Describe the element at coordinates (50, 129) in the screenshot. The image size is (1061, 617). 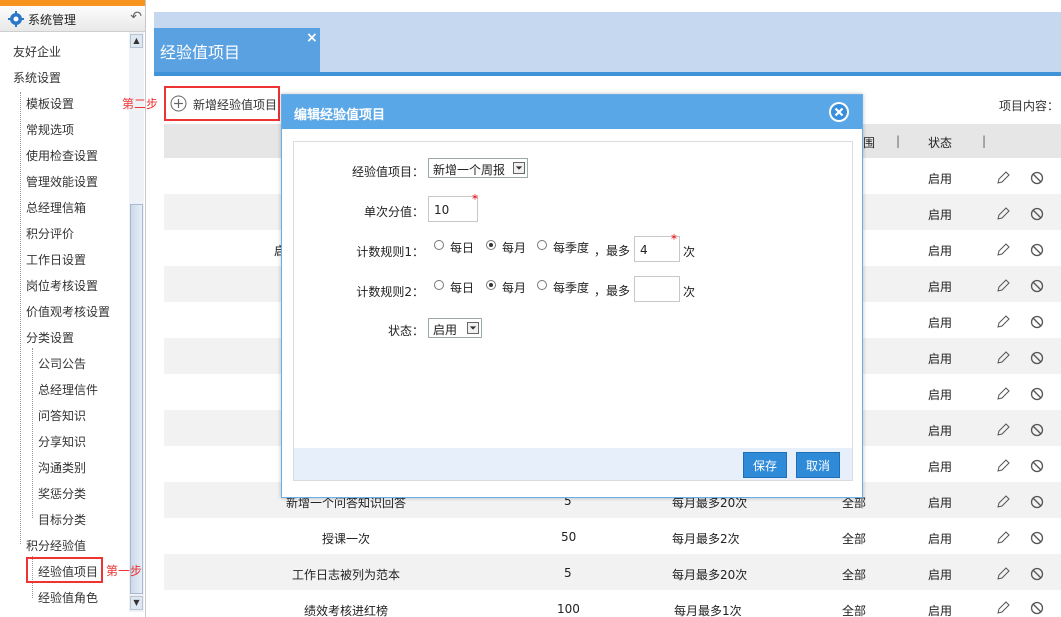
I see `sidebar-item-general-options: 常规选项` at that location.